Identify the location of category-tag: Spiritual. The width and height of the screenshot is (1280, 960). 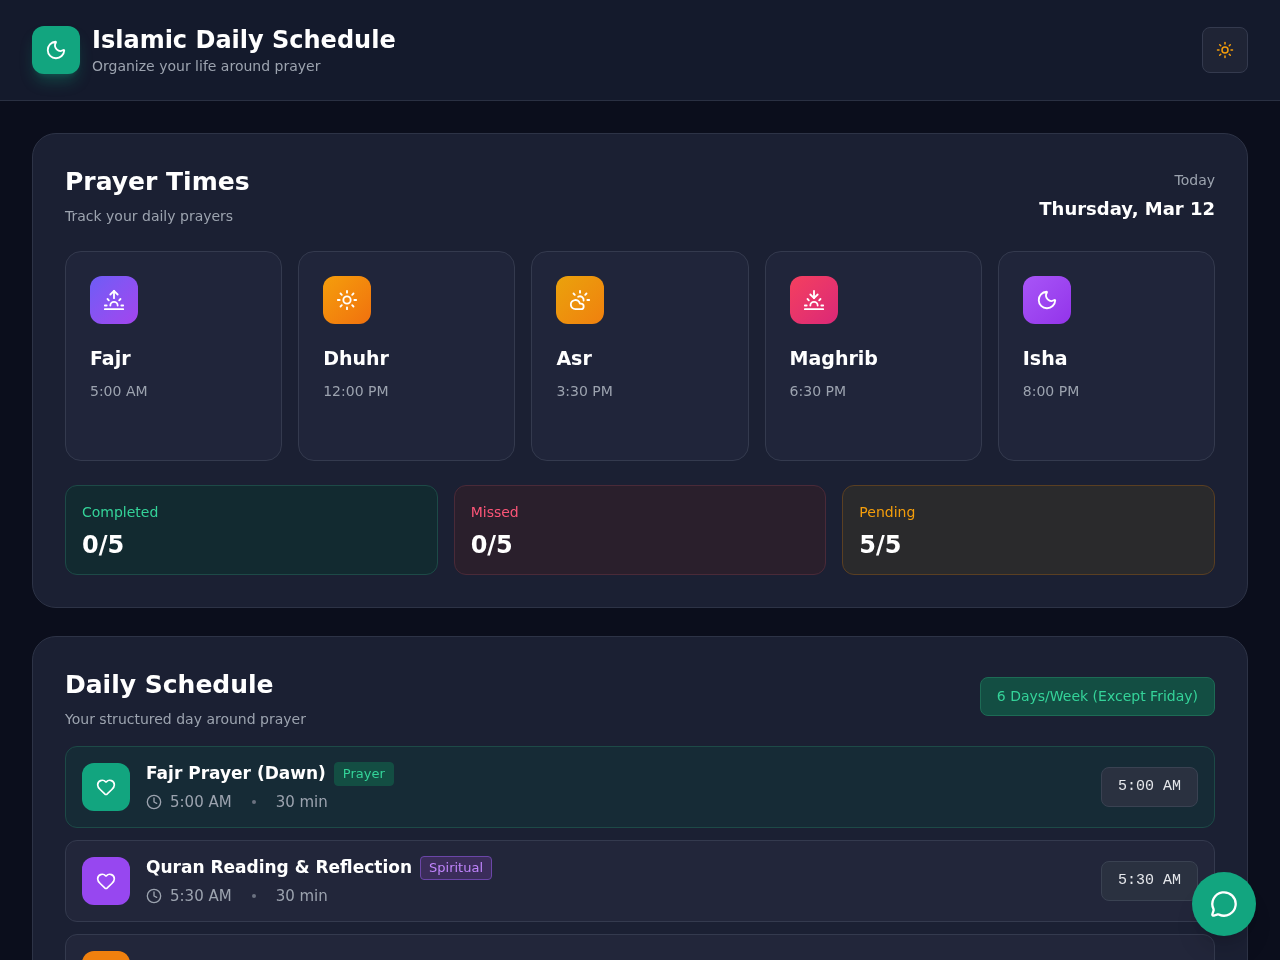
(456, 868).